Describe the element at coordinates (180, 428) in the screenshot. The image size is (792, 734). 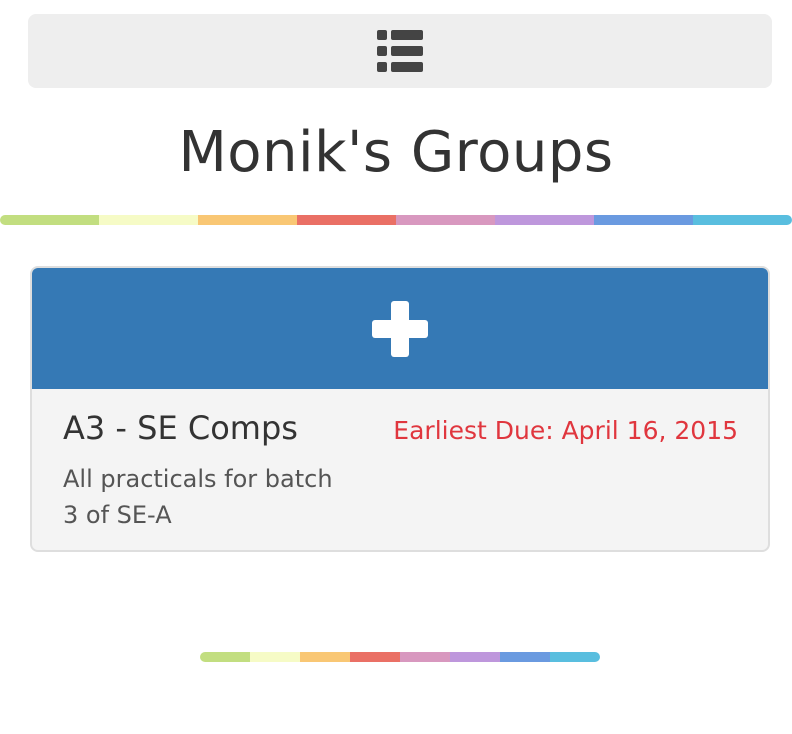
I see `group-name: A3 - SE Comps` at that location.